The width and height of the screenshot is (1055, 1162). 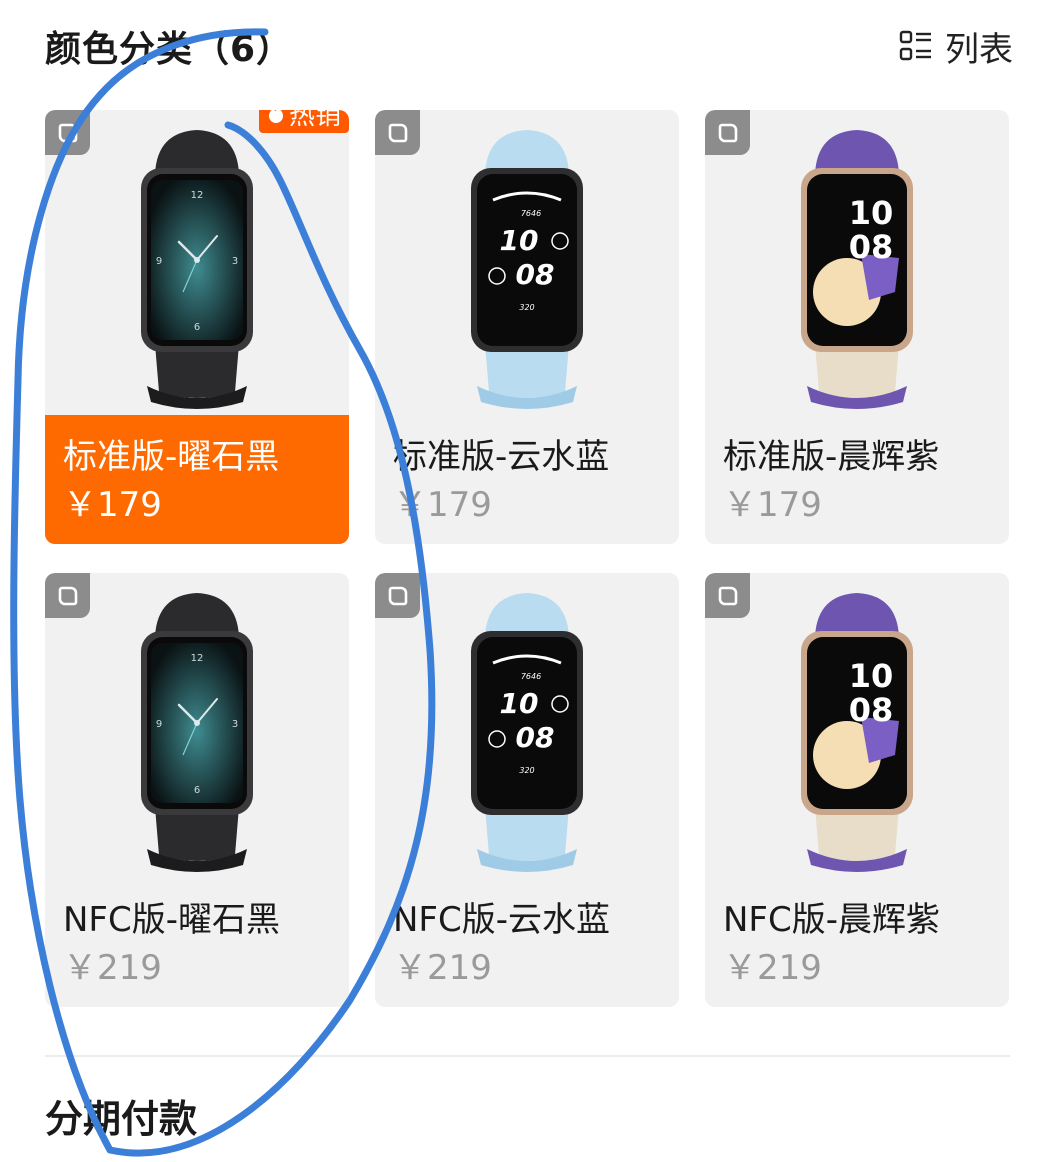 What do you see at coordinates (197, 479) in the screenshot?
I see `product-info: 标准版-曜石黑 ￥179` at bounding box center [197, 479].